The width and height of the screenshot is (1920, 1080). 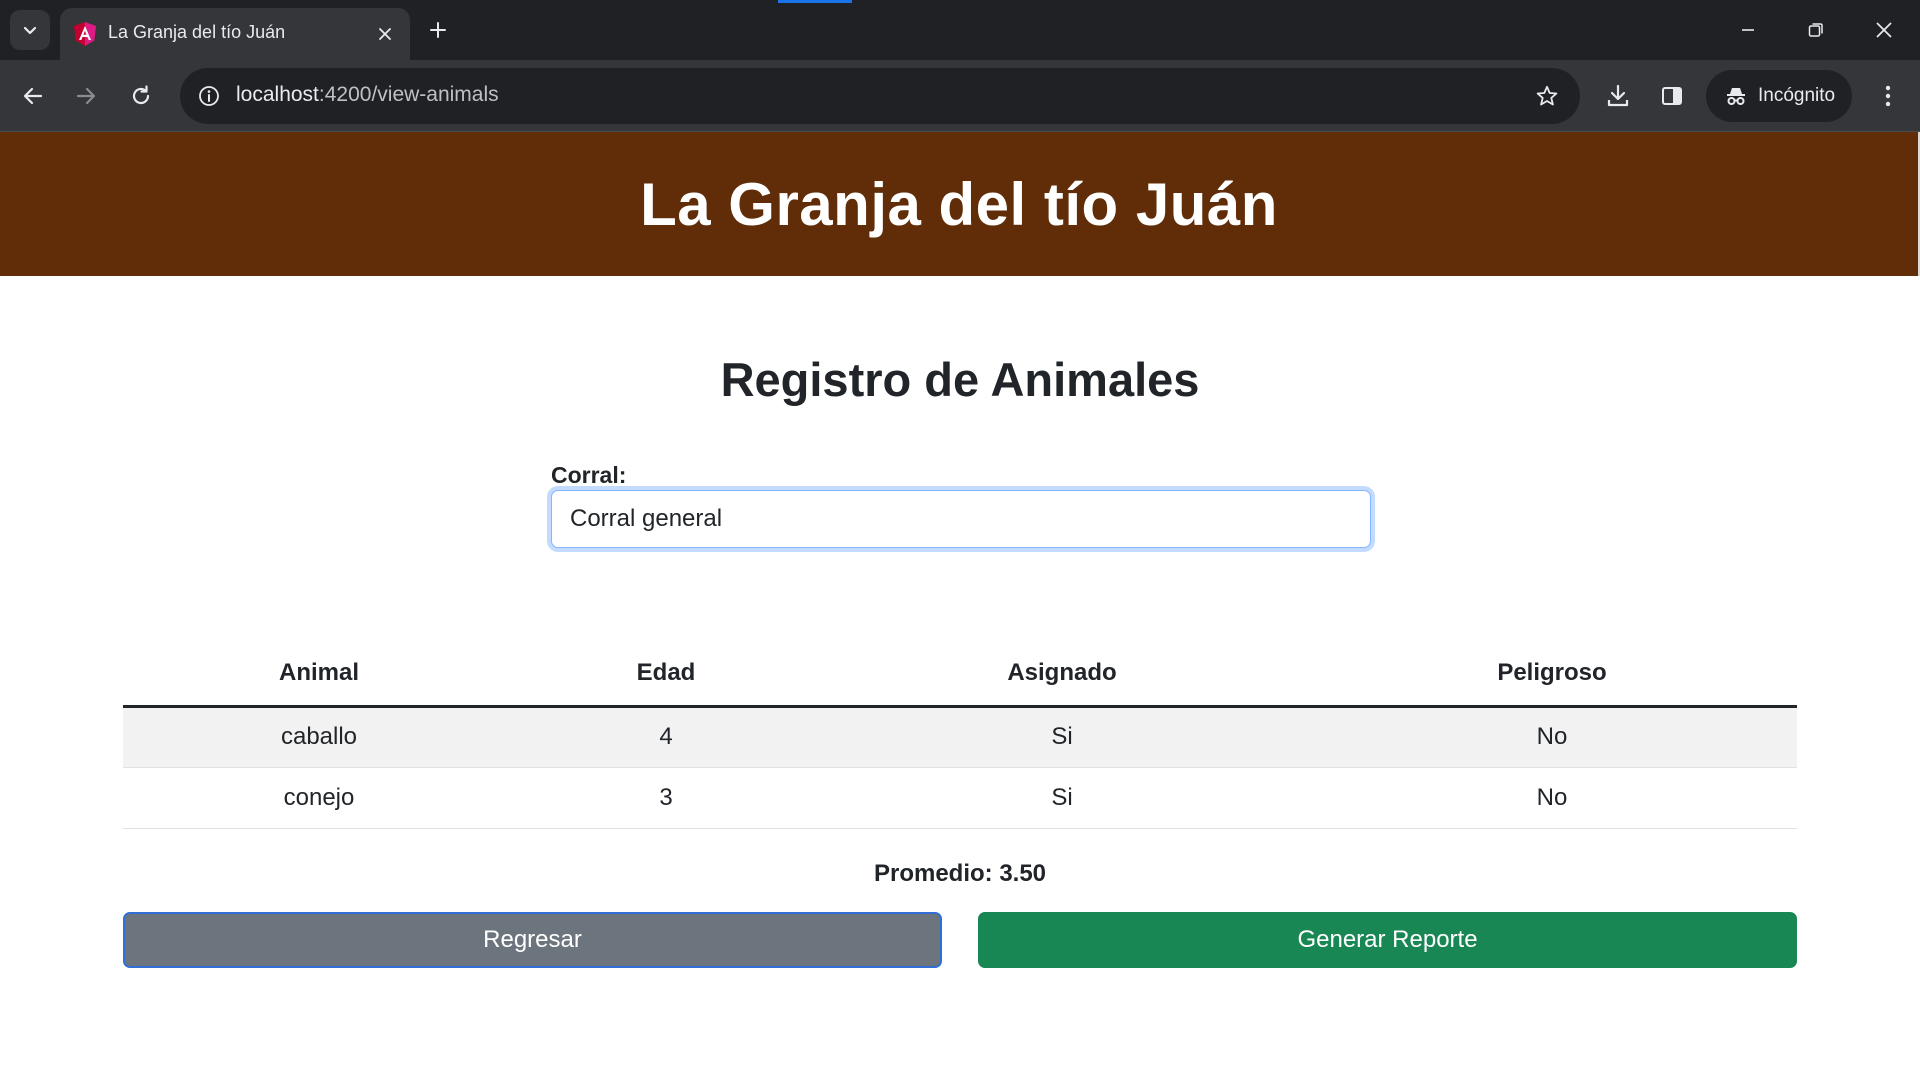 What do you see at coordinates (1797, 95) in the screenshot?
I see `incognito-label: Incógnito` at bounding box center [1797, 95].